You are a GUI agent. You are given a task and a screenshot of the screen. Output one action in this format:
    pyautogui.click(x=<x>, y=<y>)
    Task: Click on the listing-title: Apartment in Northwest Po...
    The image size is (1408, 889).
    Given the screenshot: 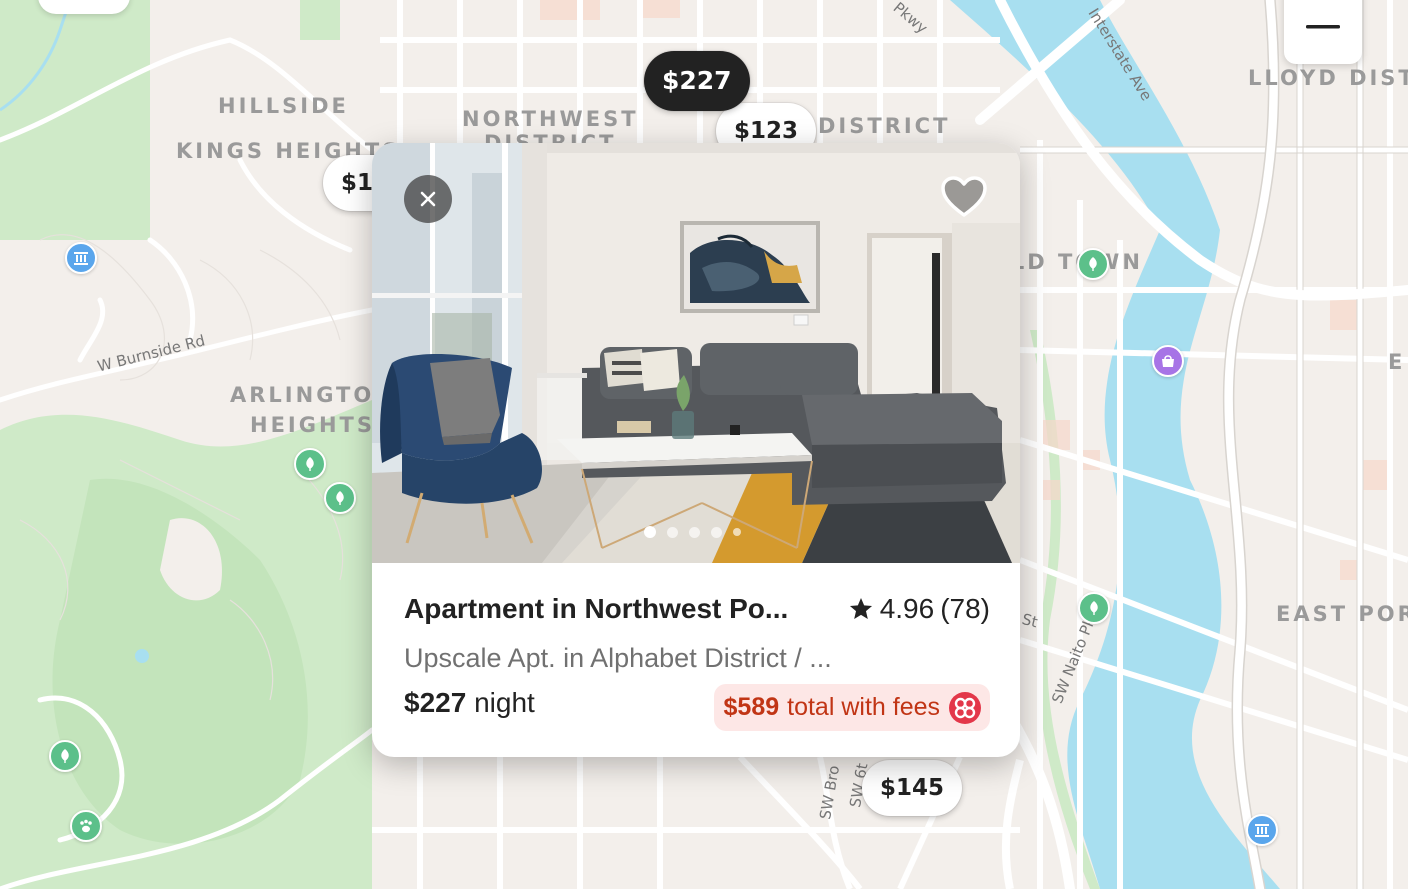 What is the action you would take?
    pyautogui.click(x=596, y=608)
    